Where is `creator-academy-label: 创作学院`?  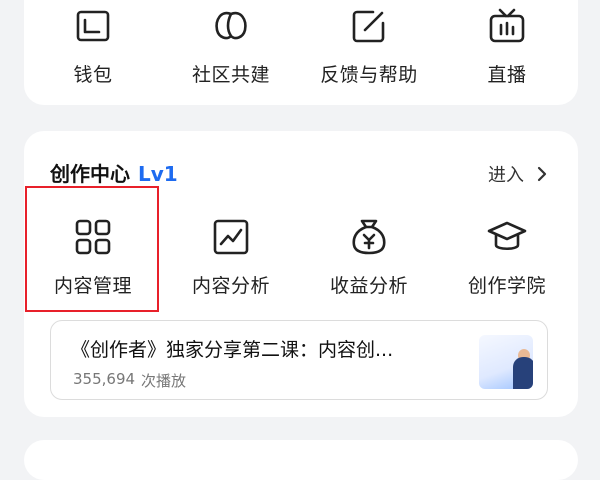 creator-academy-label: 创作学院 is located at coordinates (506, 286).